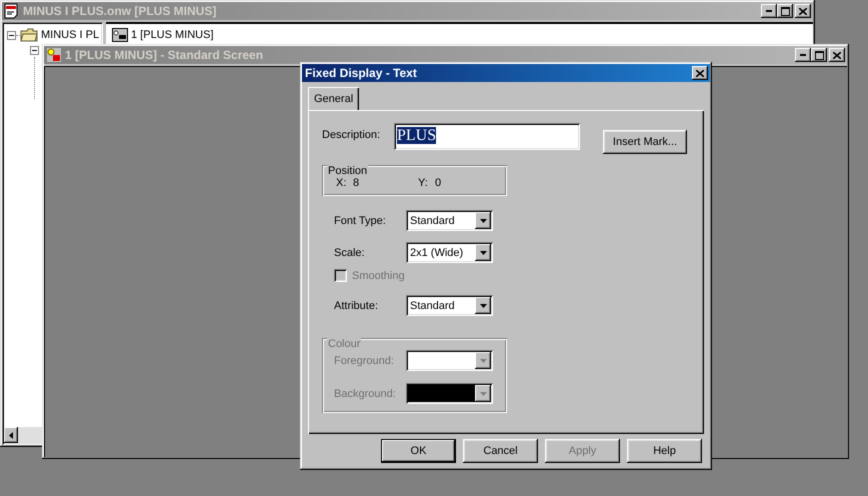  Describe the element at coordinates (12, 11) in the screenshot. I see `document-icon` at that location.